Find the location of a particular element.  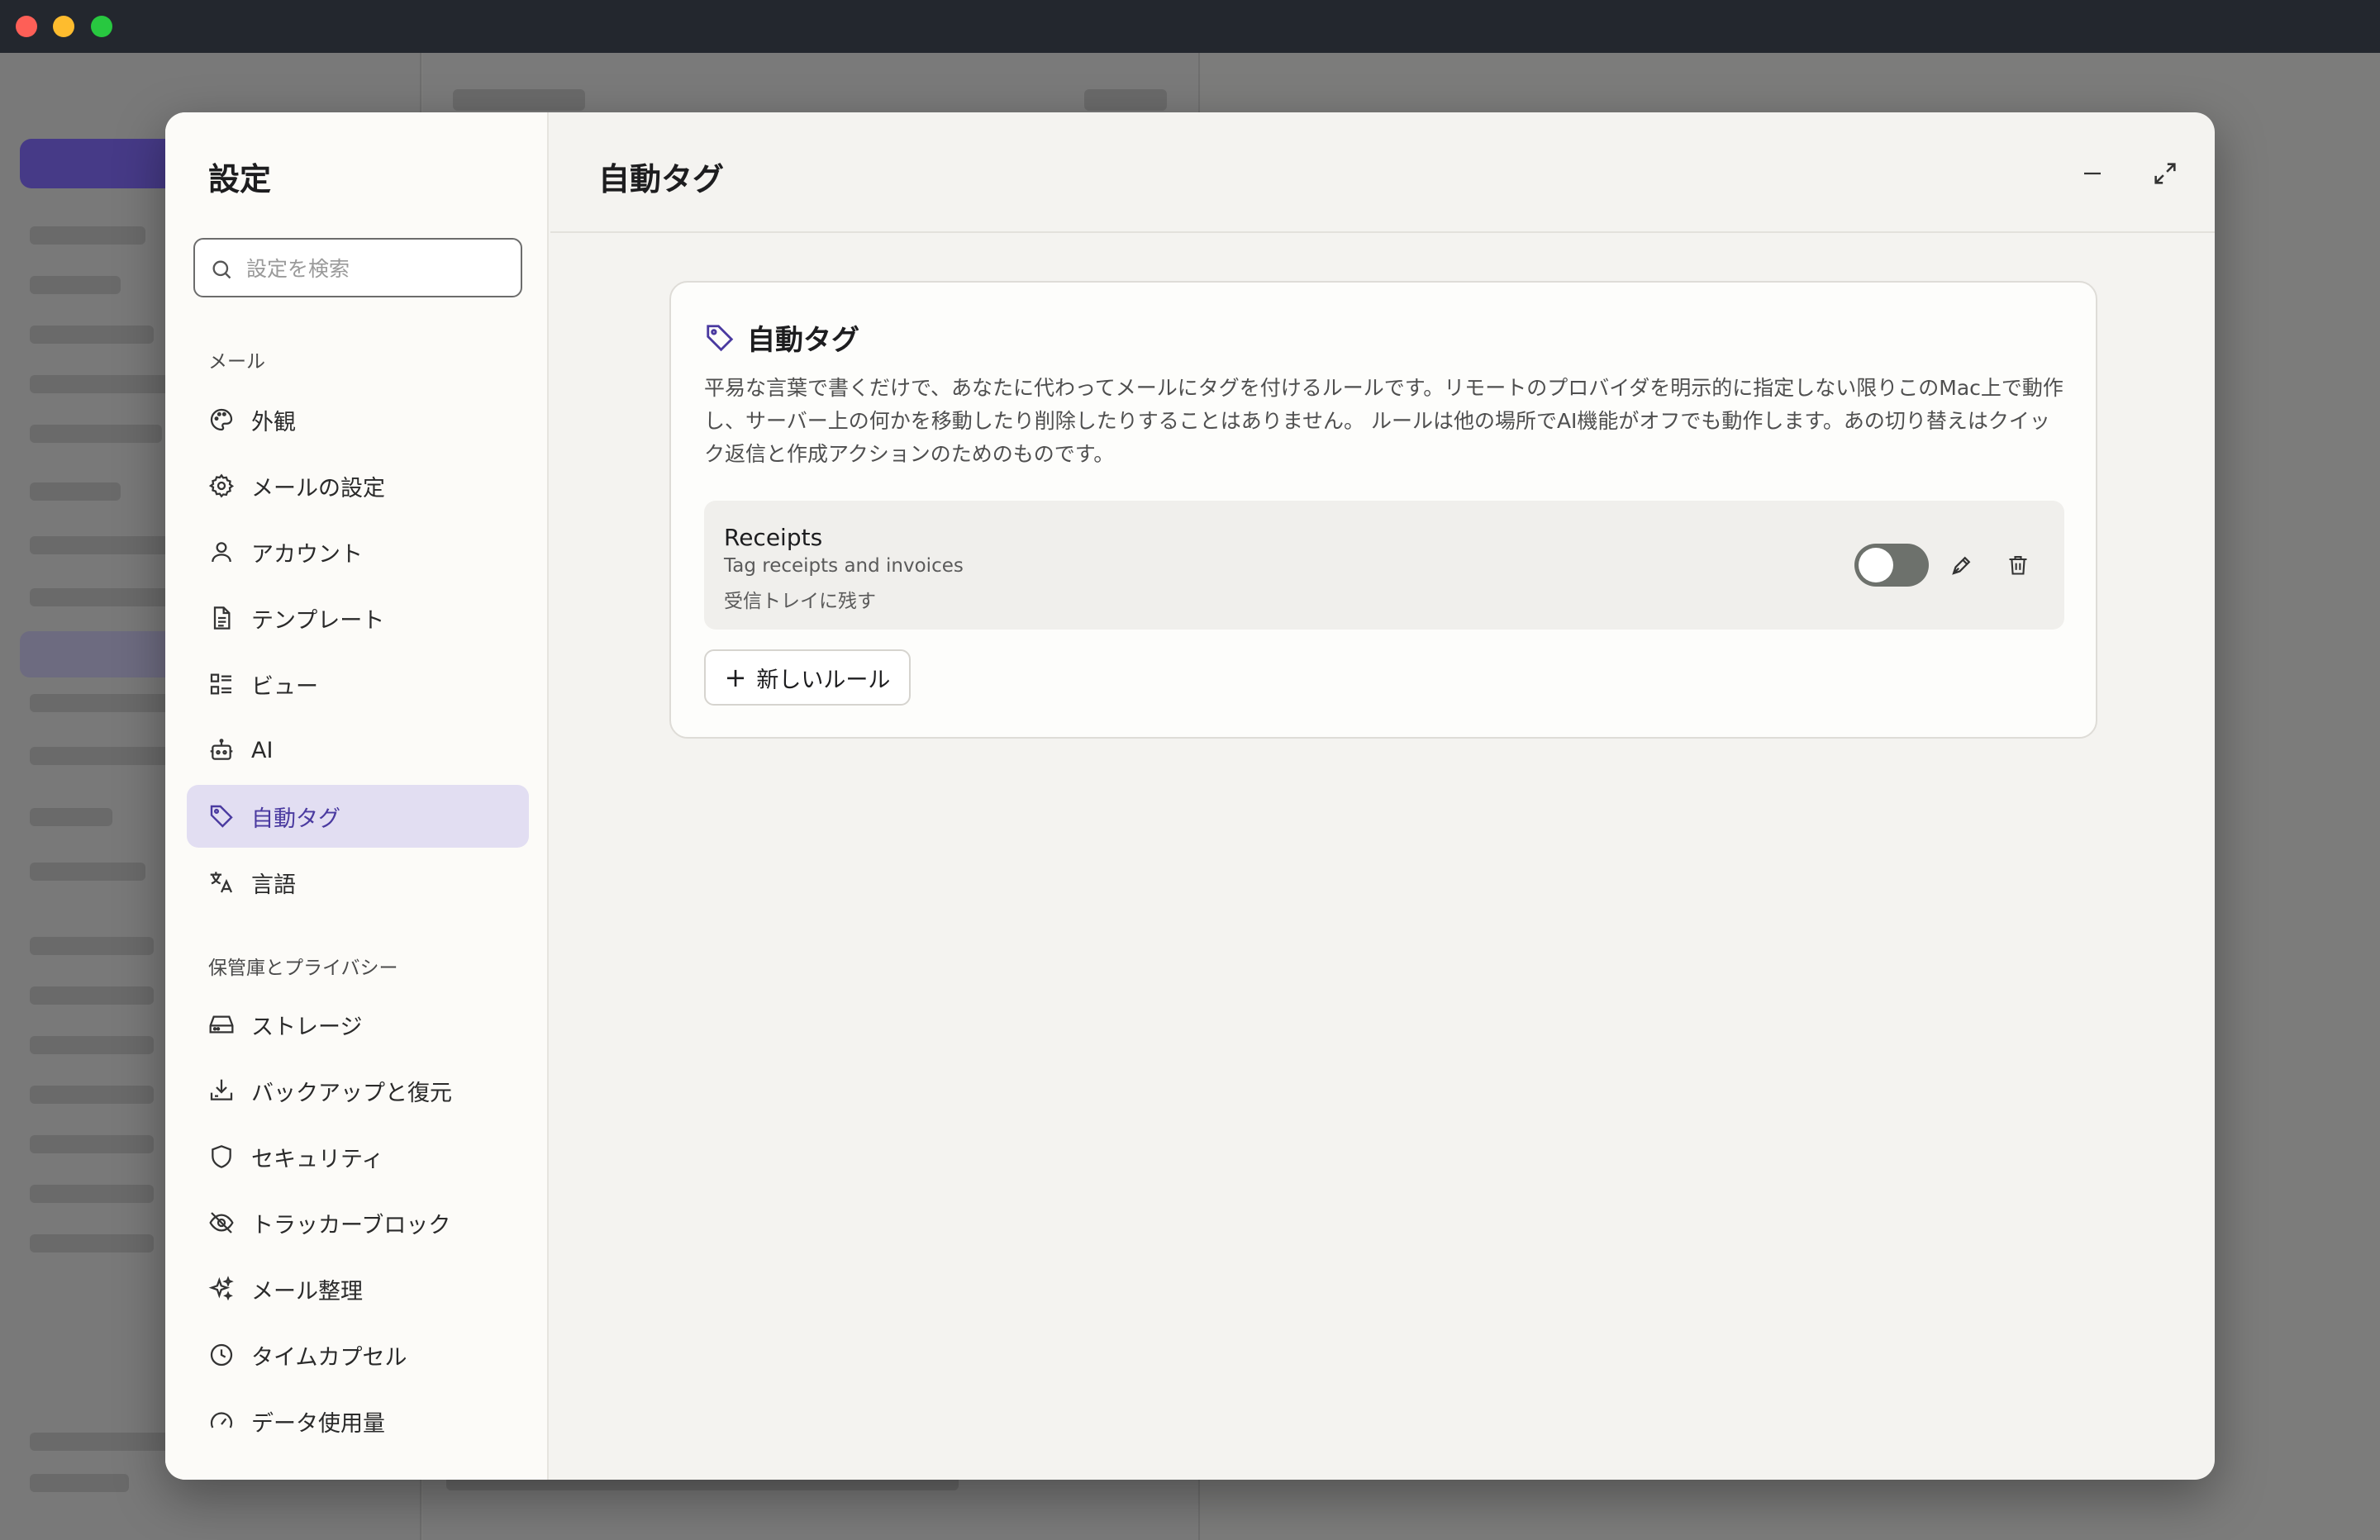

sidebar-item-auto-tag: 自動タグ is located at coordinates (358, 816).